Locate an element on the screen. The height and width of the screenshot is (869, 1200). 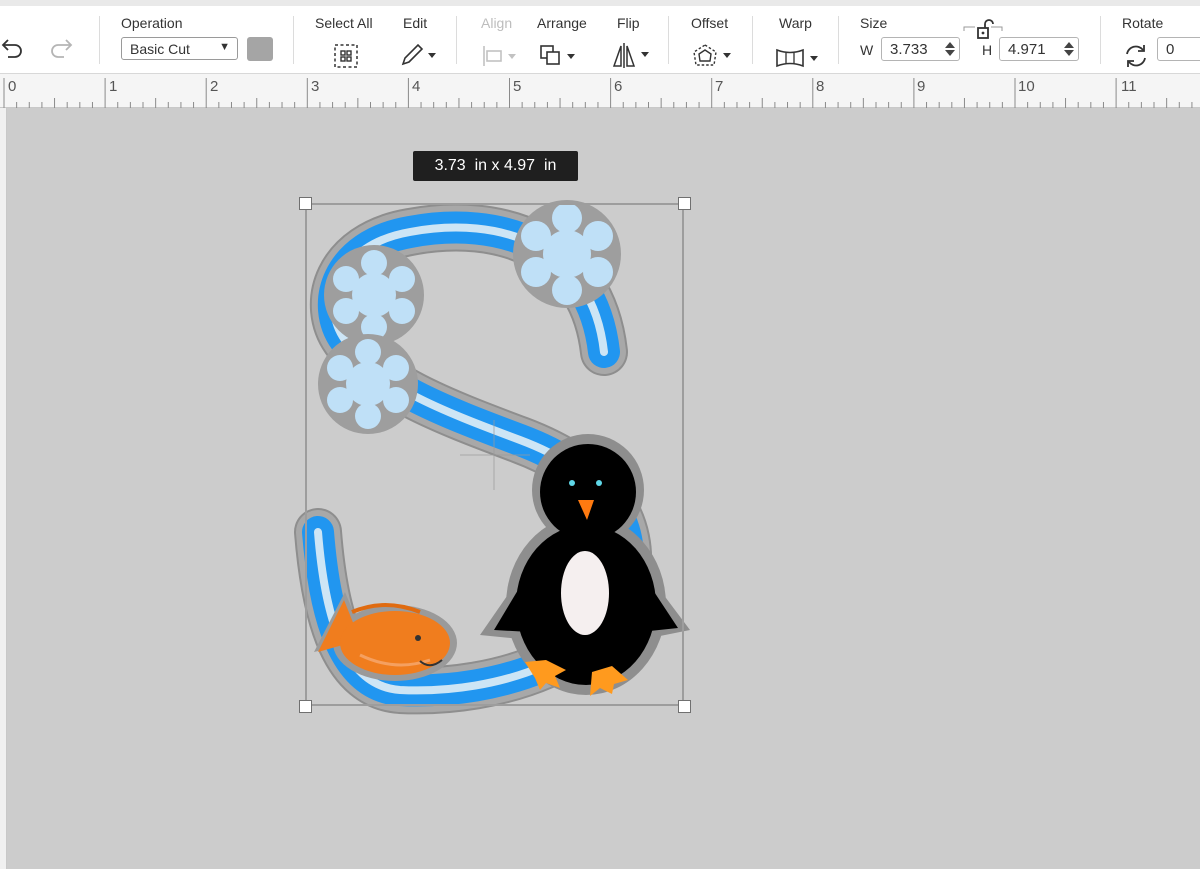
resize-handle-bottom-left is located at coordinates (305, 706).